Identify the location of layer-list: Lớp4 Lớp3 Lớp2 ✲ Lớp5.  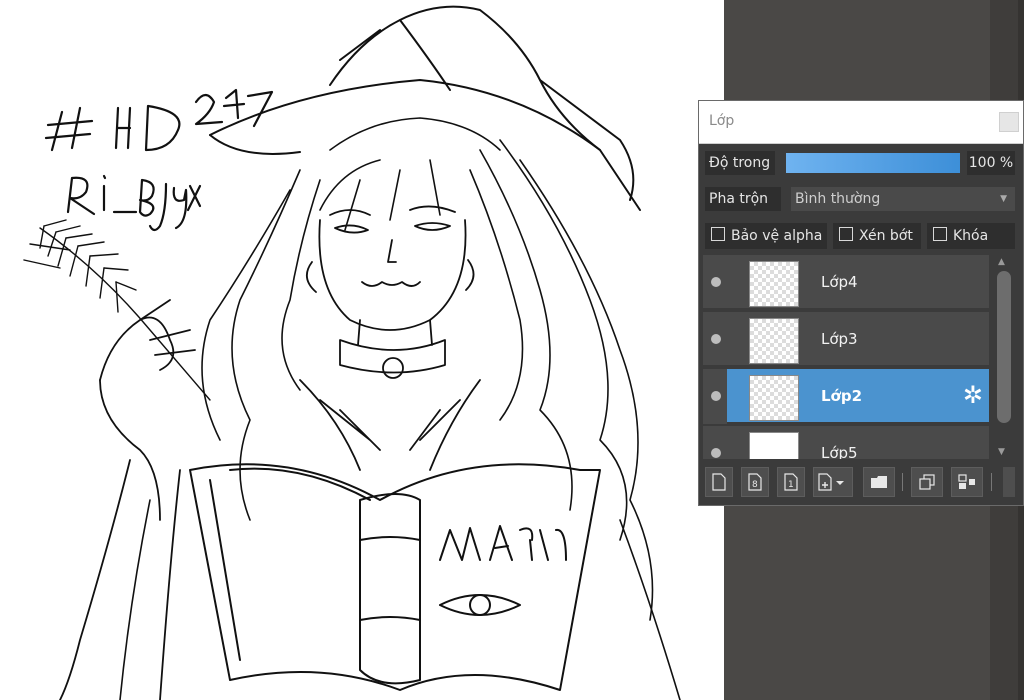
(846, 357).